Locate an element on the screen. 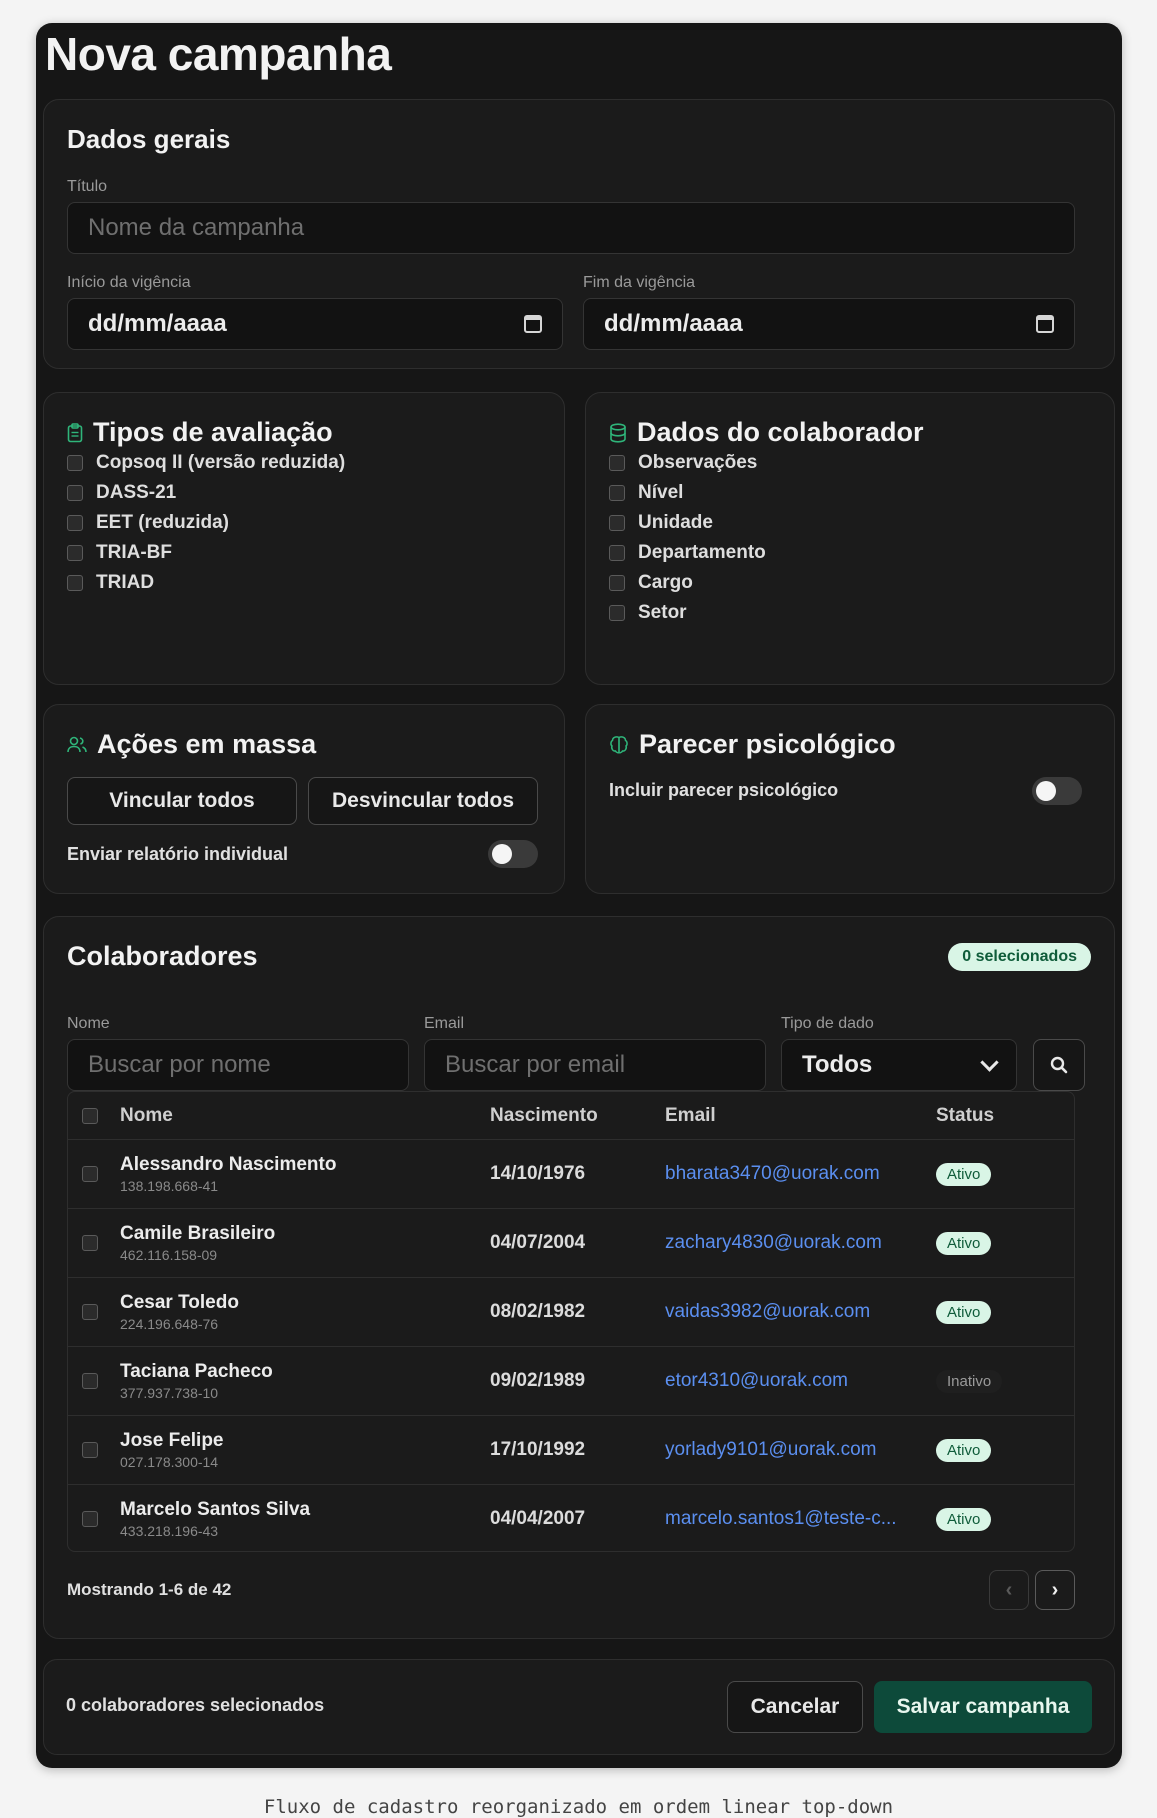 Image resolution: width=1157 pixels, height=1818 pixels. checkbox-option: TRIAD is located at coordinates (110, 583).